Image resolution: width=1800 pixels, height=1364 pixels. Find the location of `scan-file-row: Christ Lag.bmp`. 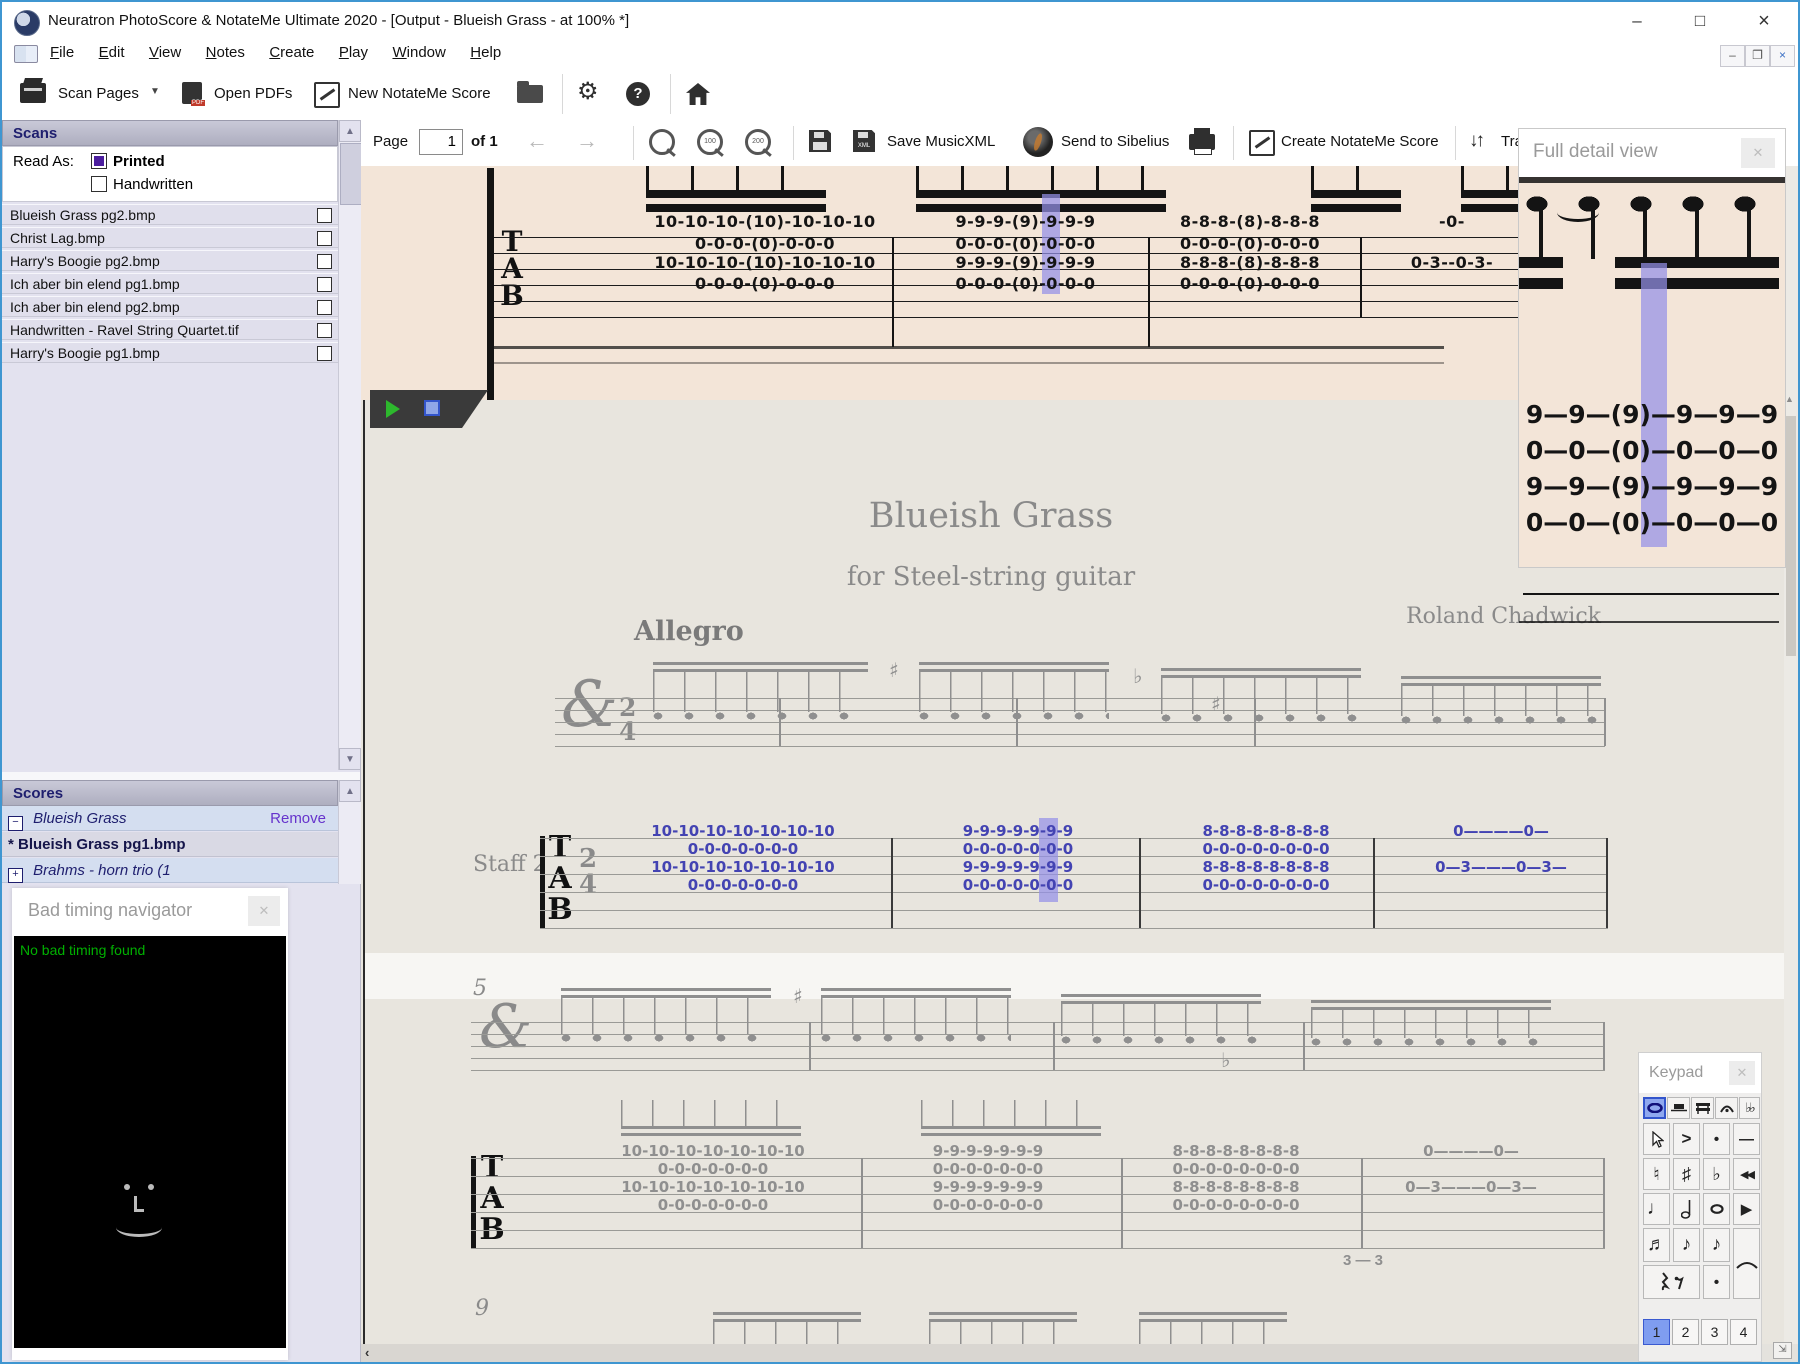

scan-file-row: Christ Lag.bmp is located at coordinates (170, 237).